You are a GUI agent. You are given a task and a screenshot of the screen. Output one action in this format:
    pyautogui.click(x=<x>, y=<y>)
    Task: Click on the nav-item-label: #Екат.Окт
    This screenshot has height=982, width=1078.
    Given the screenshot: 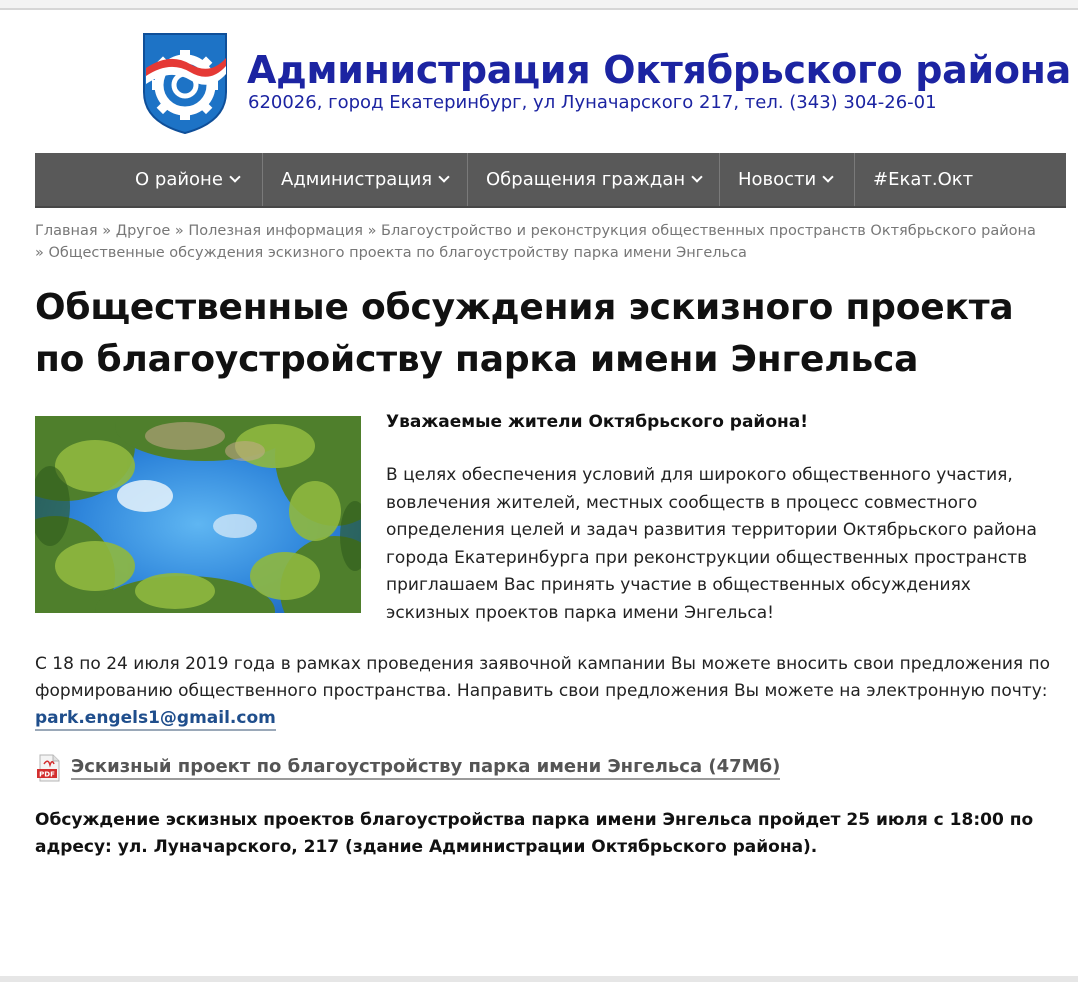 What is the action you would take?
    pyautogui.click(x=923, y=179)
    